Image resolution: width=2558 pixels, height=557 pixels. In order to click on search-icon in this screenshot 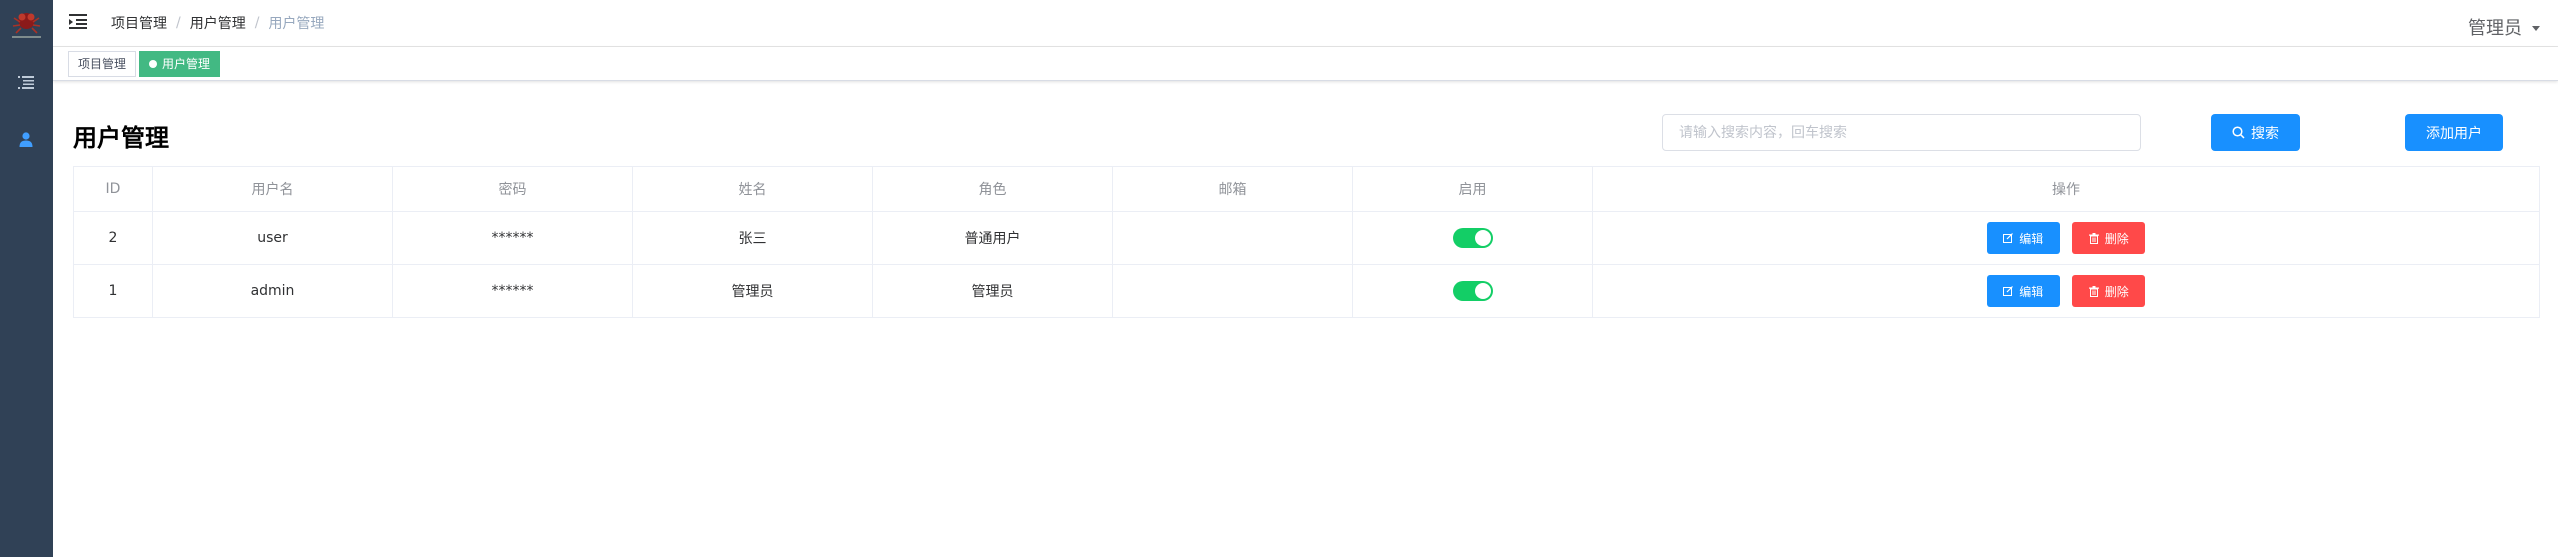, I will do `click(2238, 132)`.